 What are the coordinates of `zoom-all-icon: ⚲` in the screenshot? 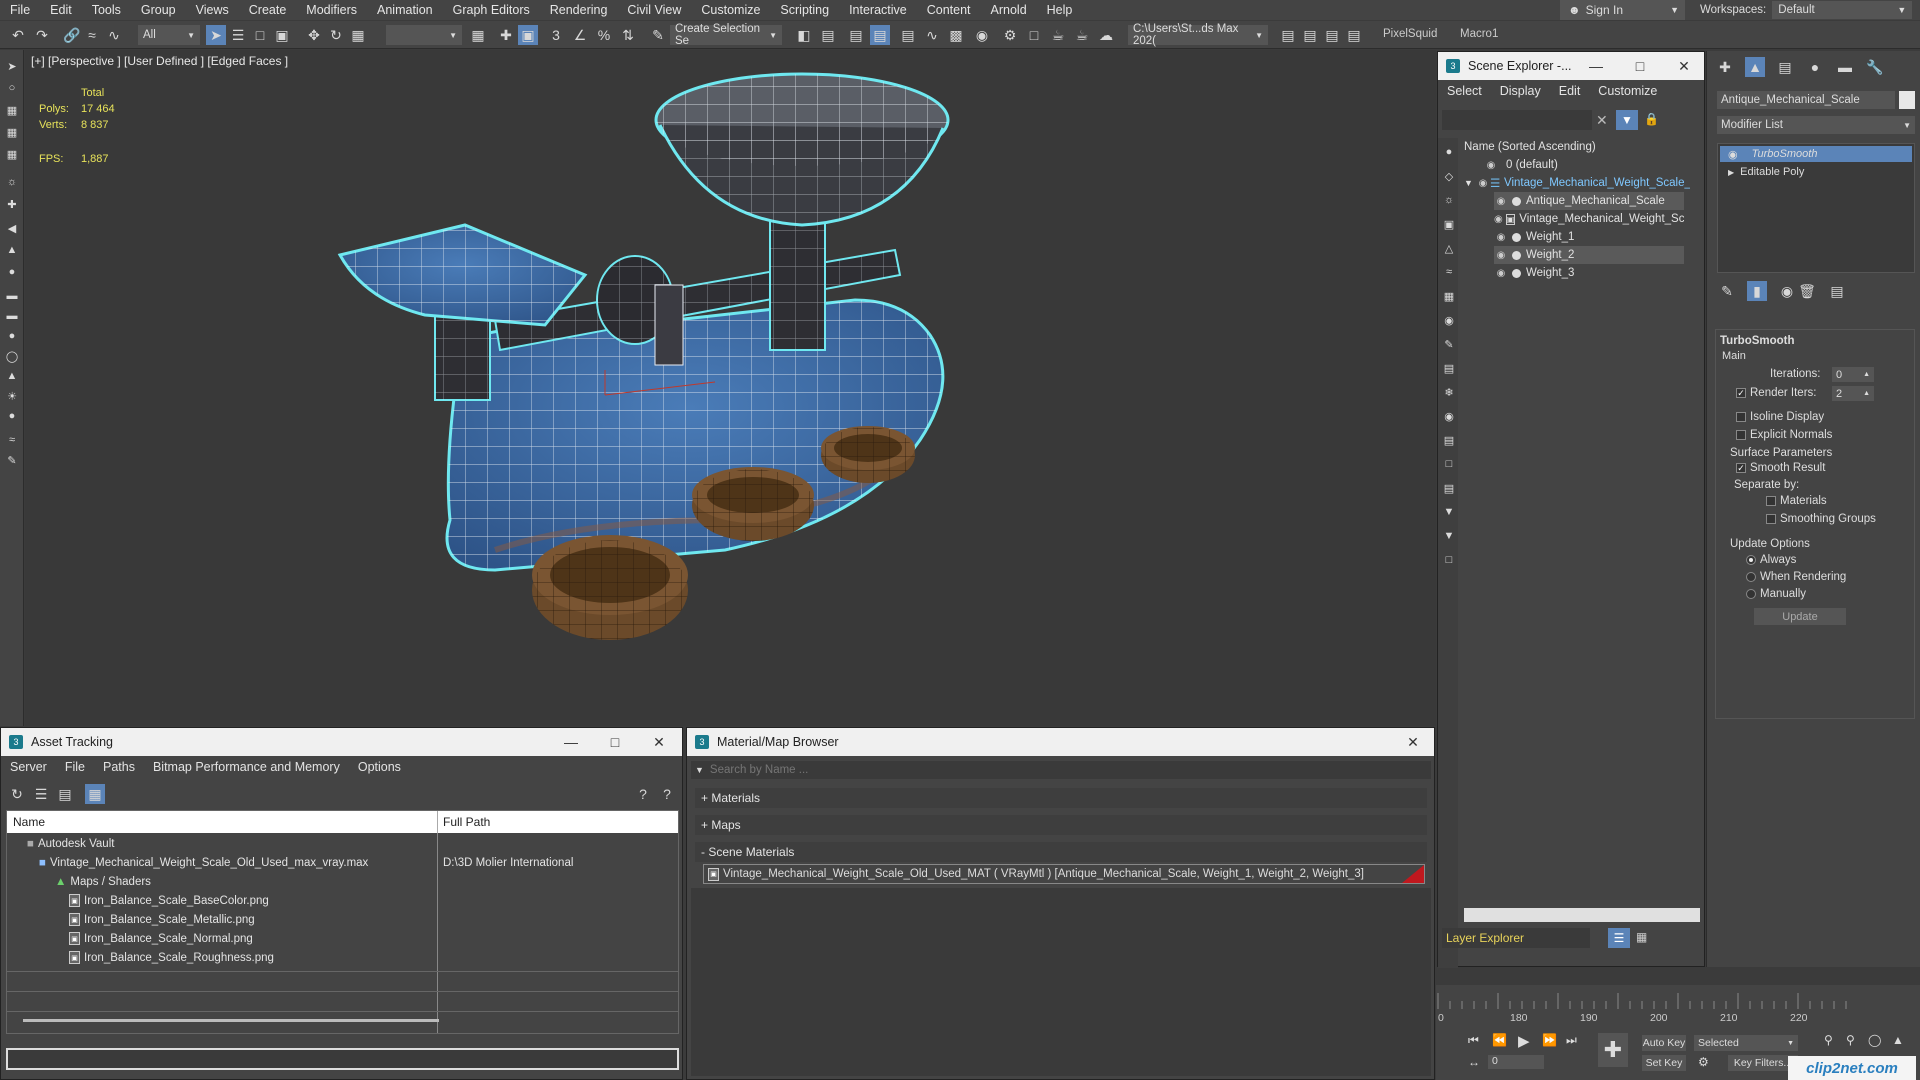 It's located at (1850, 1040).